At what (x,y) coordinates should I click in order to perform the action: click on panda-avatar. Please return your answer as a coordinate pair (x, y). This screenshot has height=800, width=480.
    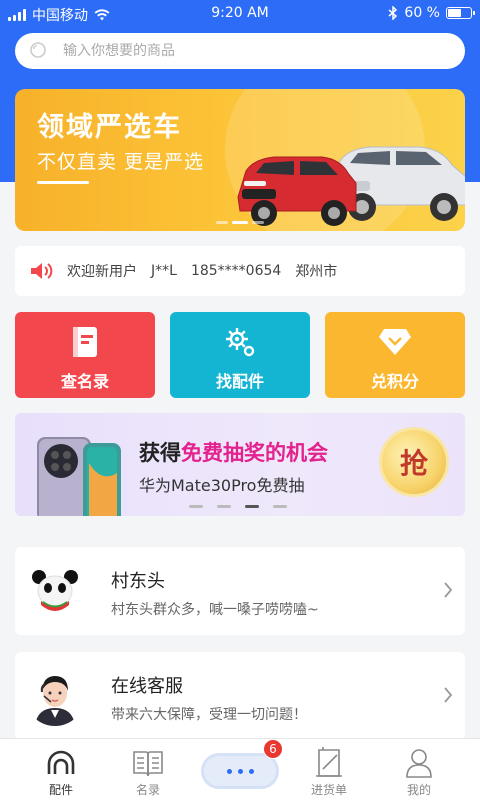
    Looking at the image, I should click on (55, 591).